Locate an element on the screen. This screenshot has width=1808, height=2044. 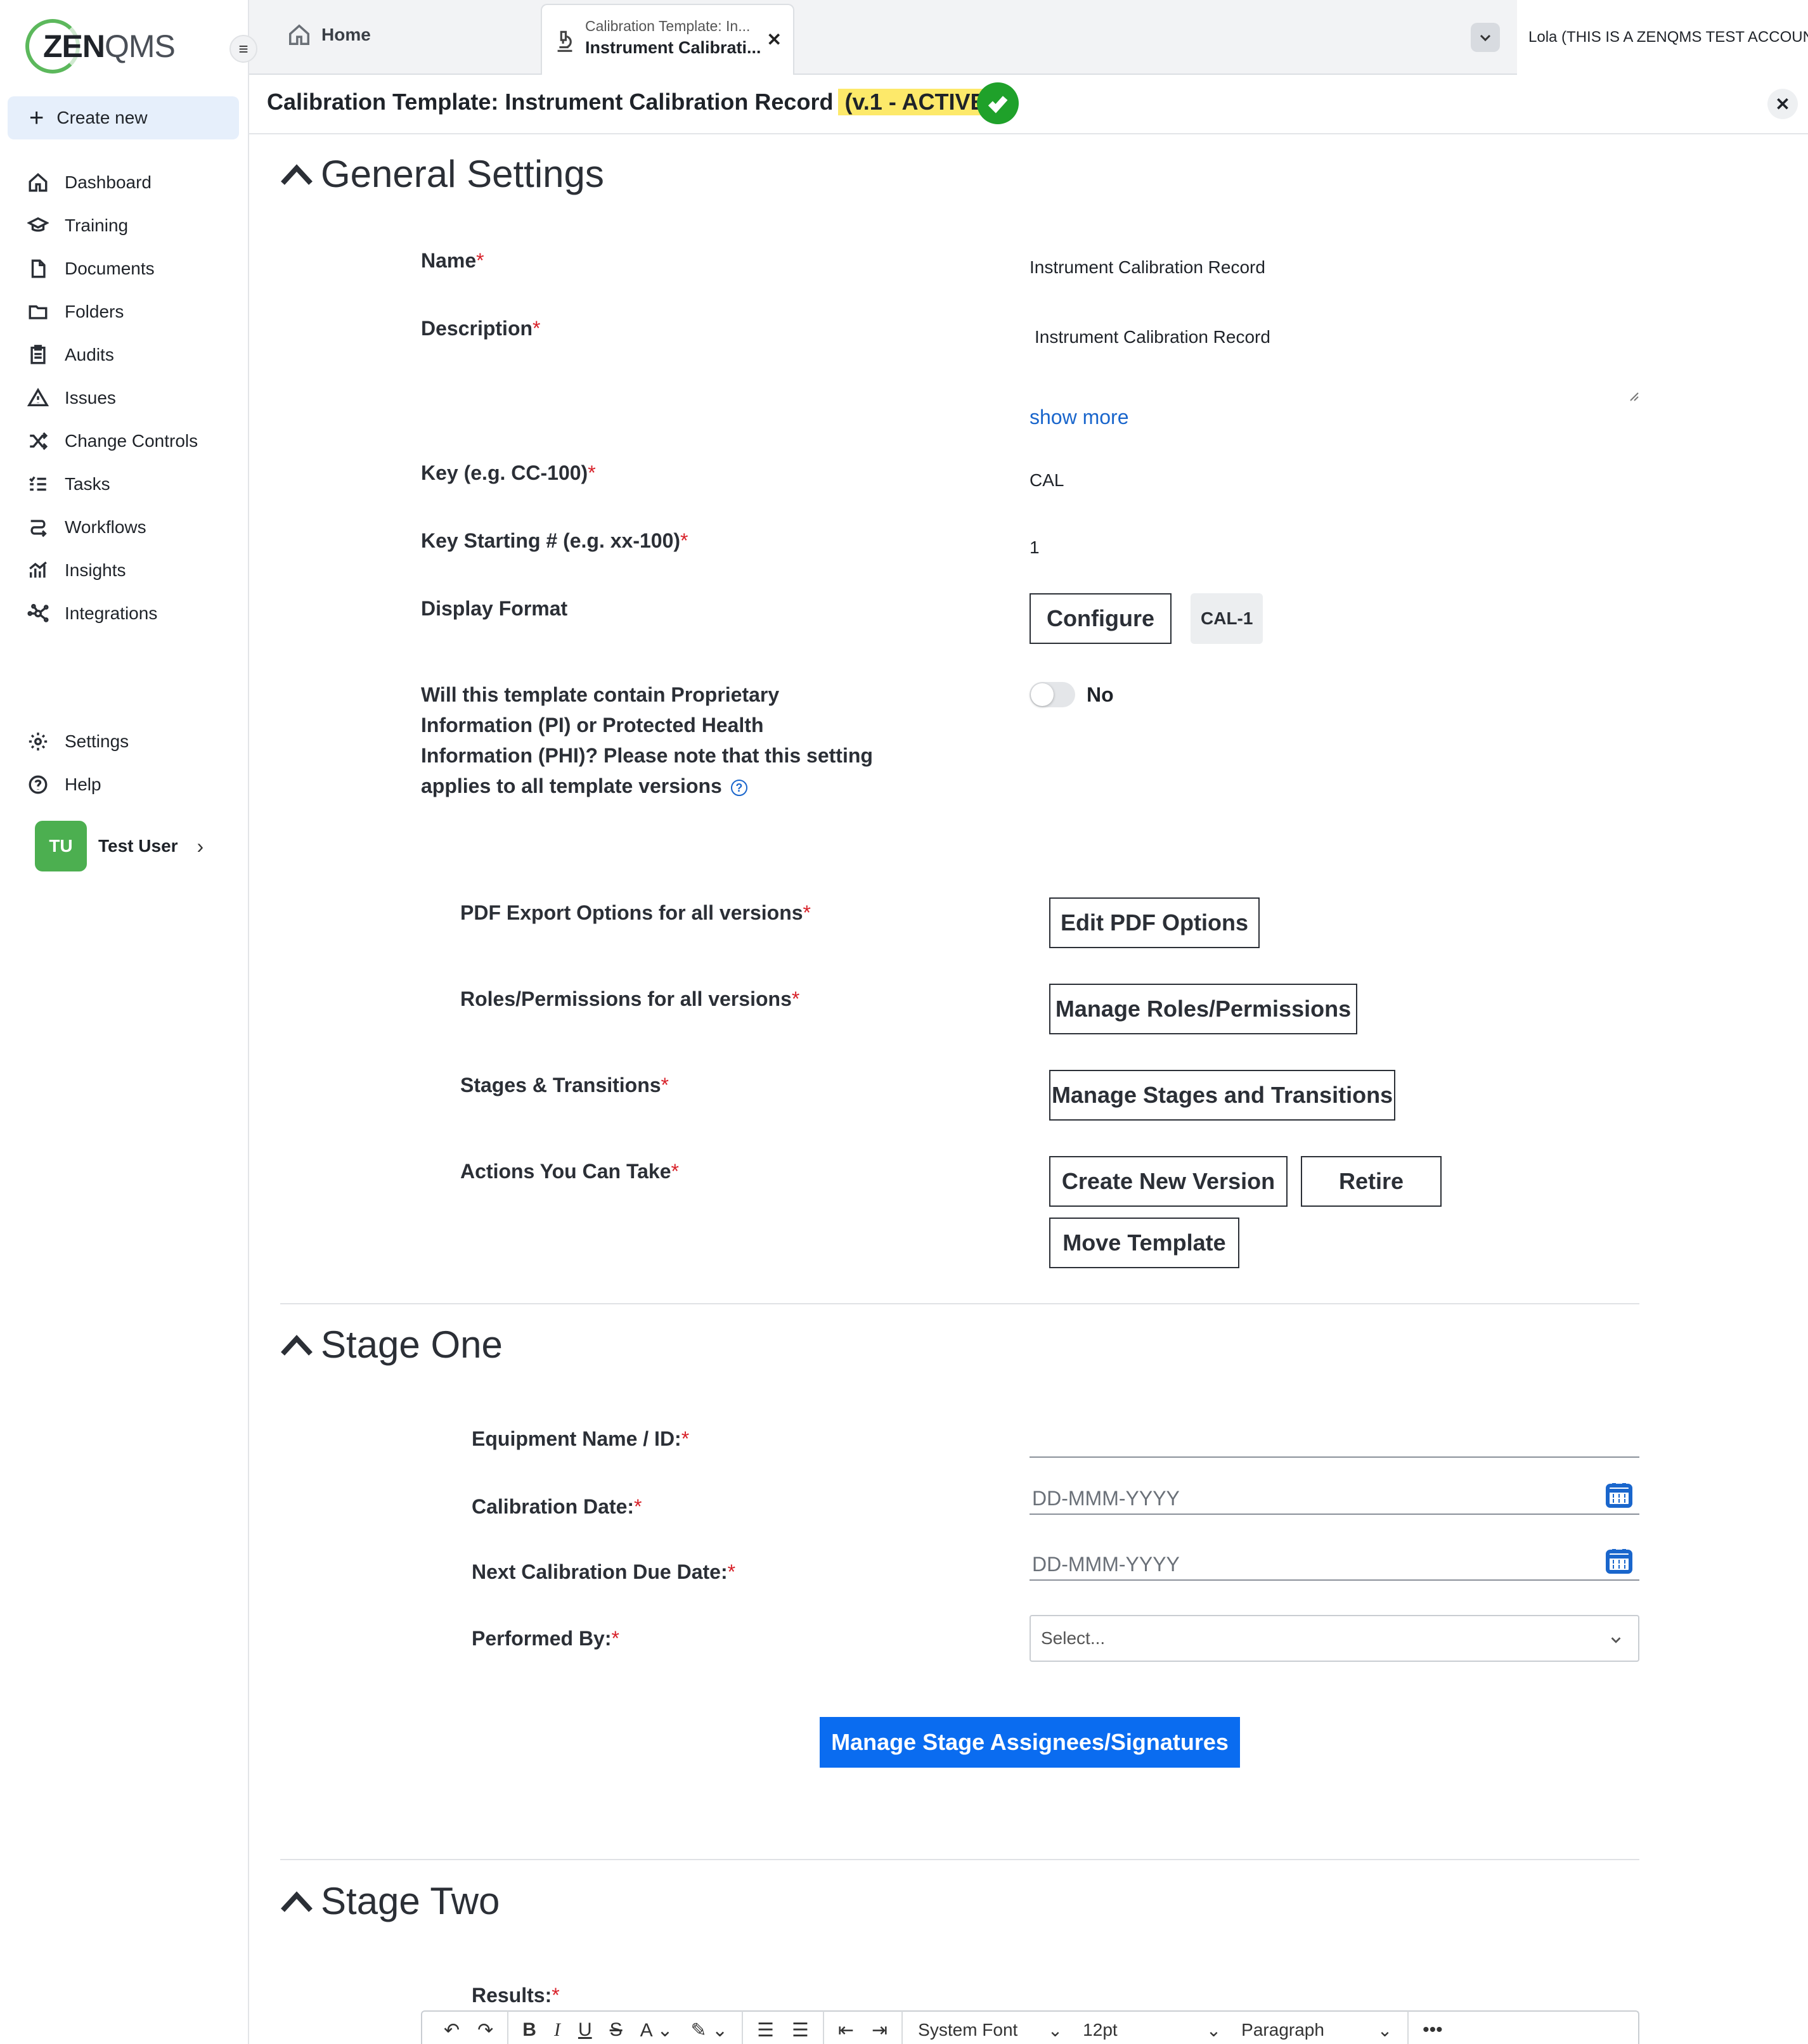
avatar: TU is located at coordinates (61, 846).